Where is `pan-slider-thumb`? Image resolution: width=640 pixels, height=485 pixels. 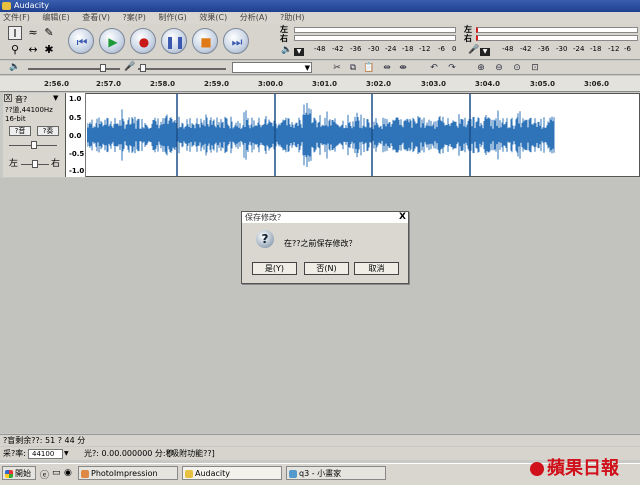
pan-slider-thumb is located at coordinates (35, 164).